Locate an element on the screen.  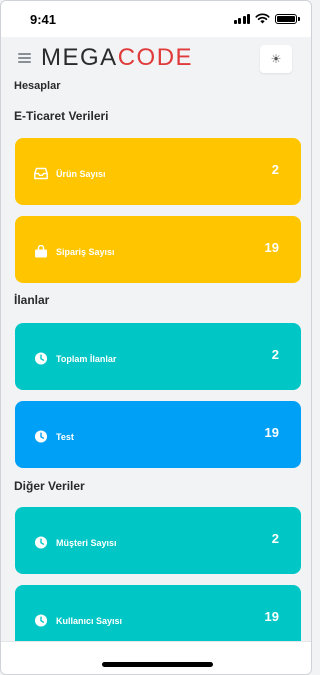
wifi-icon is located at coordinates (262, 18).